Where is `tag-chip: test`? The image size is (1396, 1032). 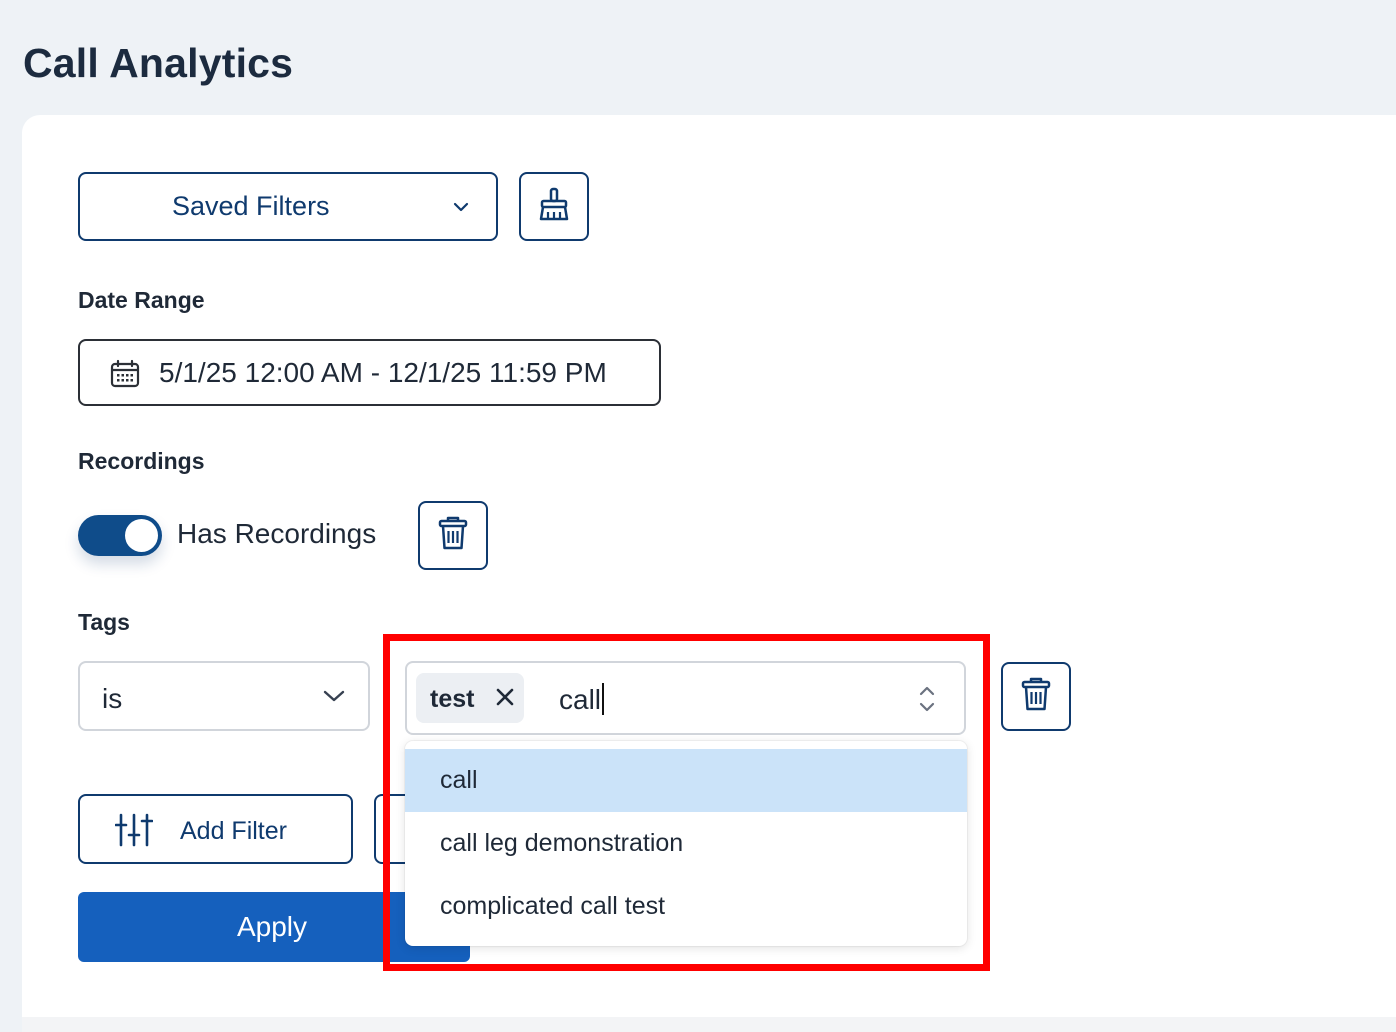
tag-chip: test is located at coordinates (470, 698).